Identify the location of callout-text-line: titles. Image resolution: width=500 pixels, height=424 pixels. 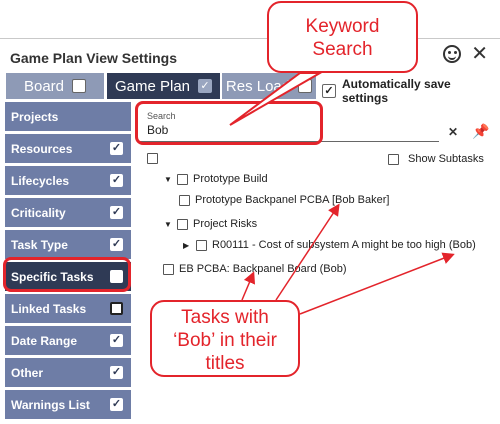
(225, 363).